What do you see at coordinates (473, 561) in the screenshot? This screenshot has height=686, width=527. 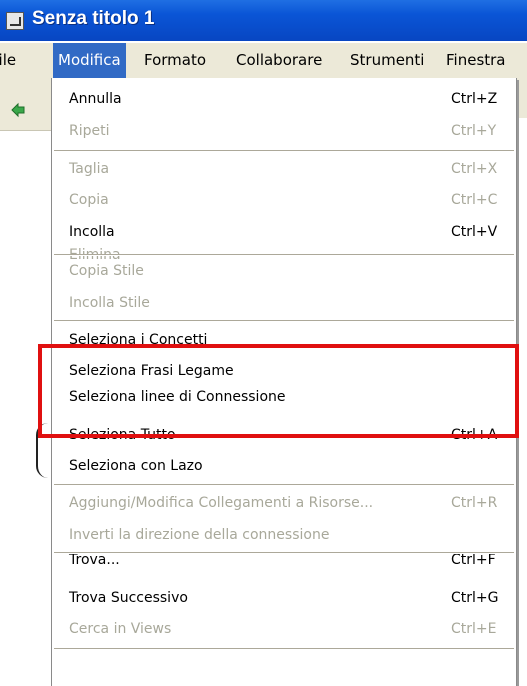 I see `menu-item-shortcut: Ctrl+F` at bounding box center [473, 561].